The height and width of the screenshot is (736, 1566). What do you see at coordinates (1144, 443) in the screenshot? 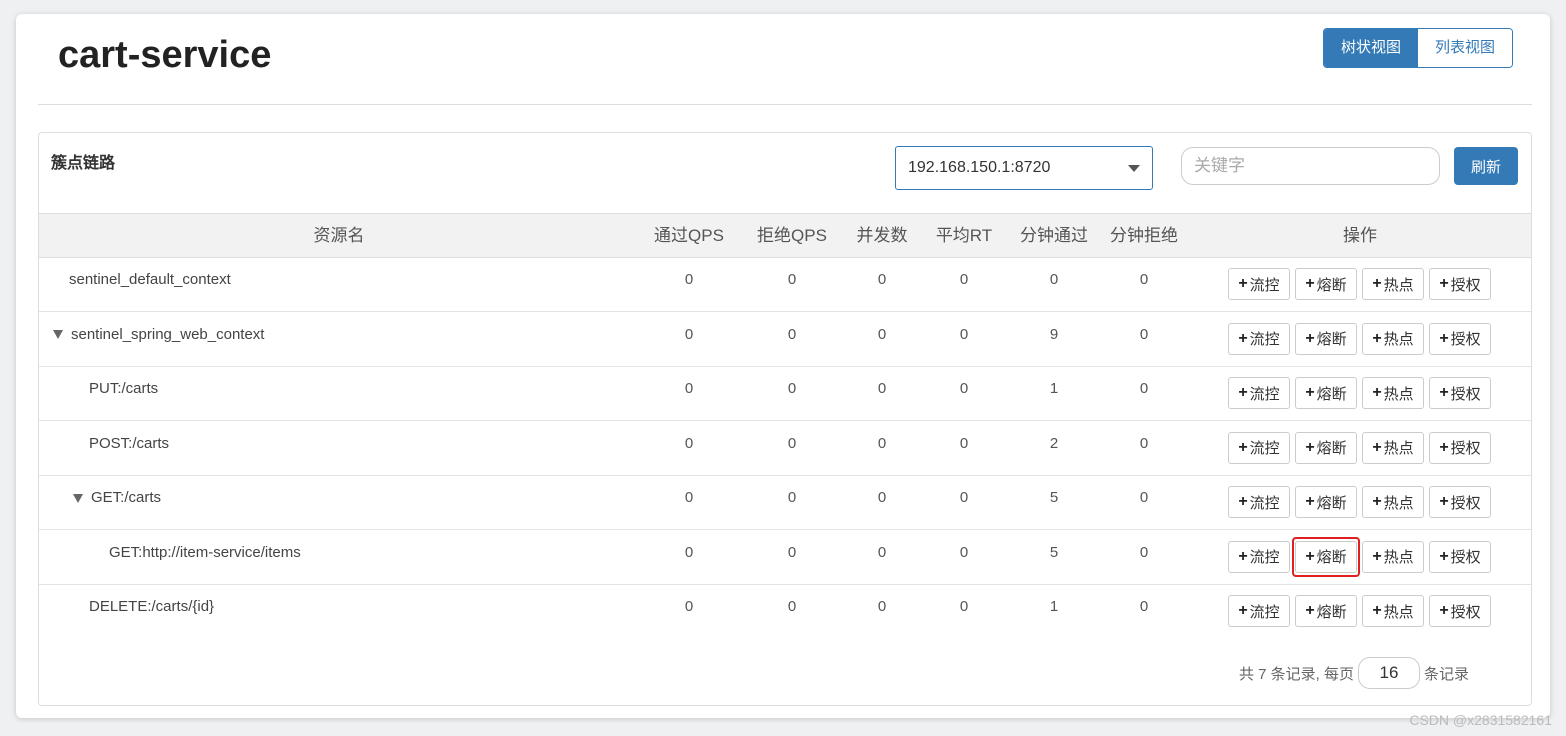
I see `minute-block-cell: 0` at bounding box center [1144, 443].